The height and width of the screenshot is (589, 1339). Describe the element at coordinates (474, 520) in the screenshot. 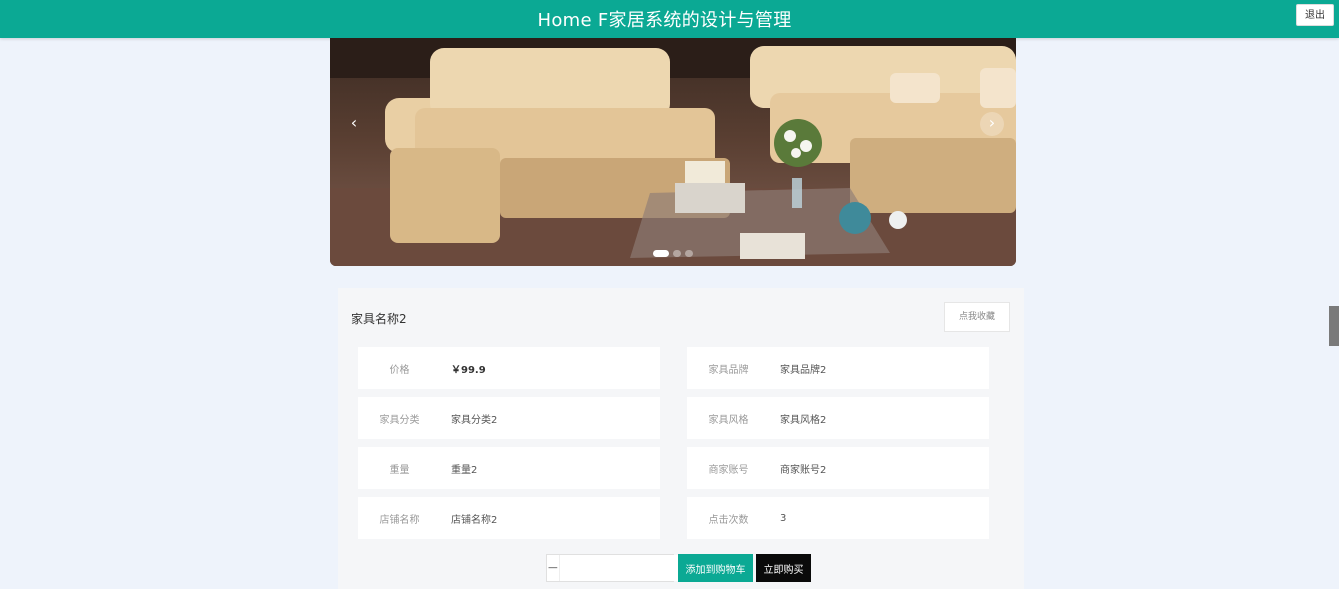

I see `info-value: 店铺名称2` at that location.